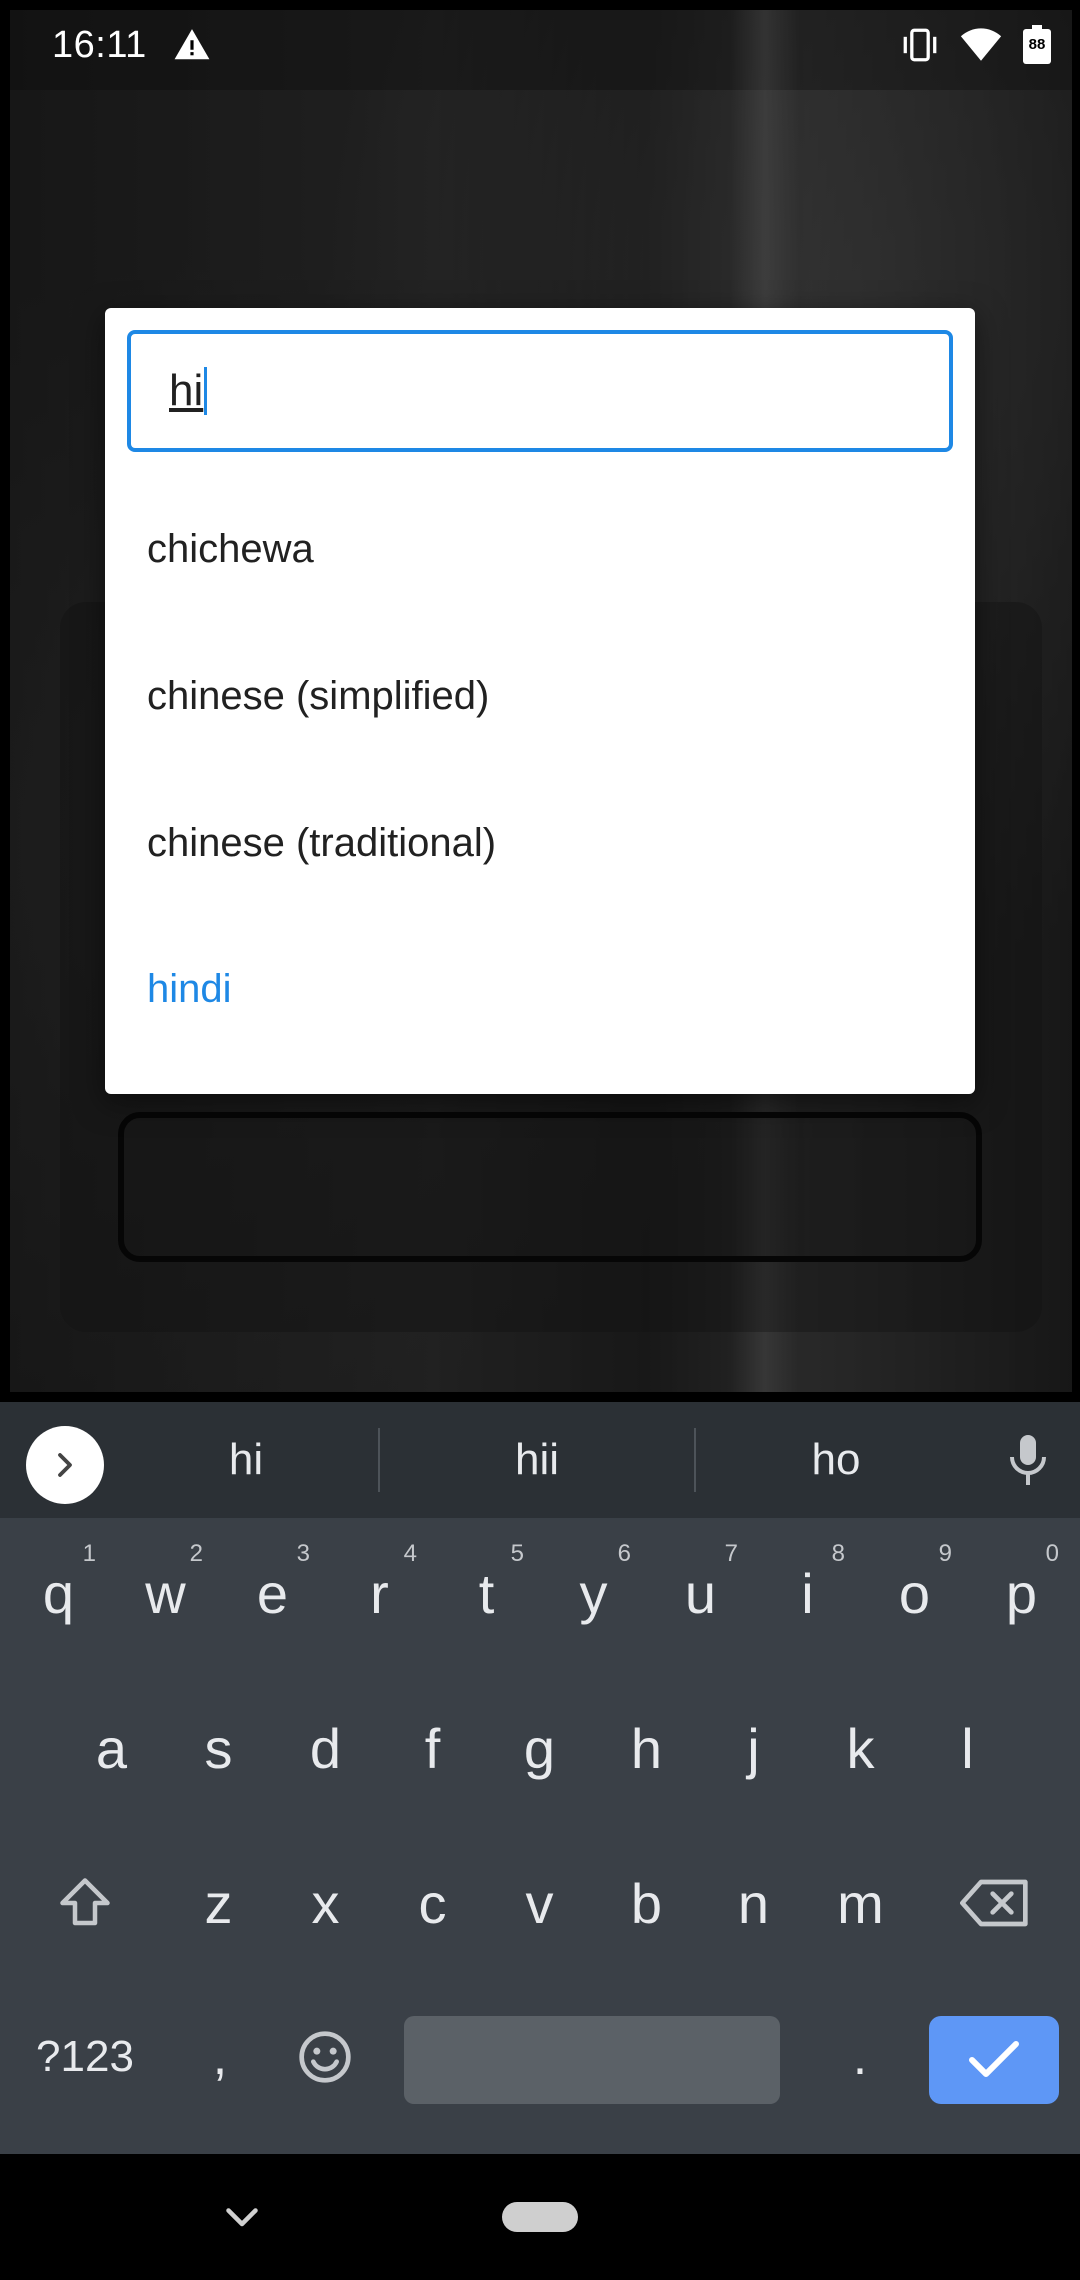 This screenshot has width=1080, height=2280. I want to click on symbols-key: ?123, so click(85, 2057).